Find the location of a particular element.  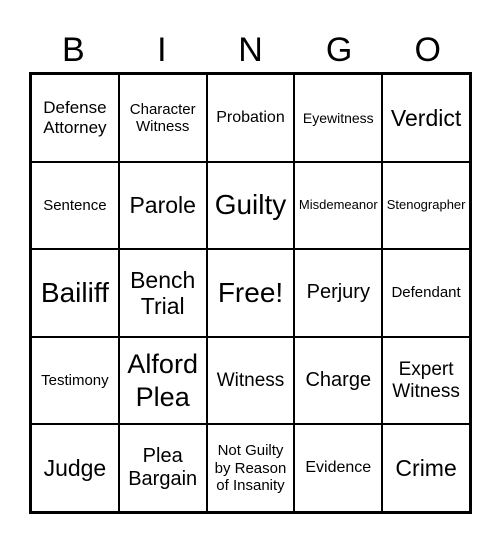

bingo-cell: Eyewitness is located at coordinates (338, 118).